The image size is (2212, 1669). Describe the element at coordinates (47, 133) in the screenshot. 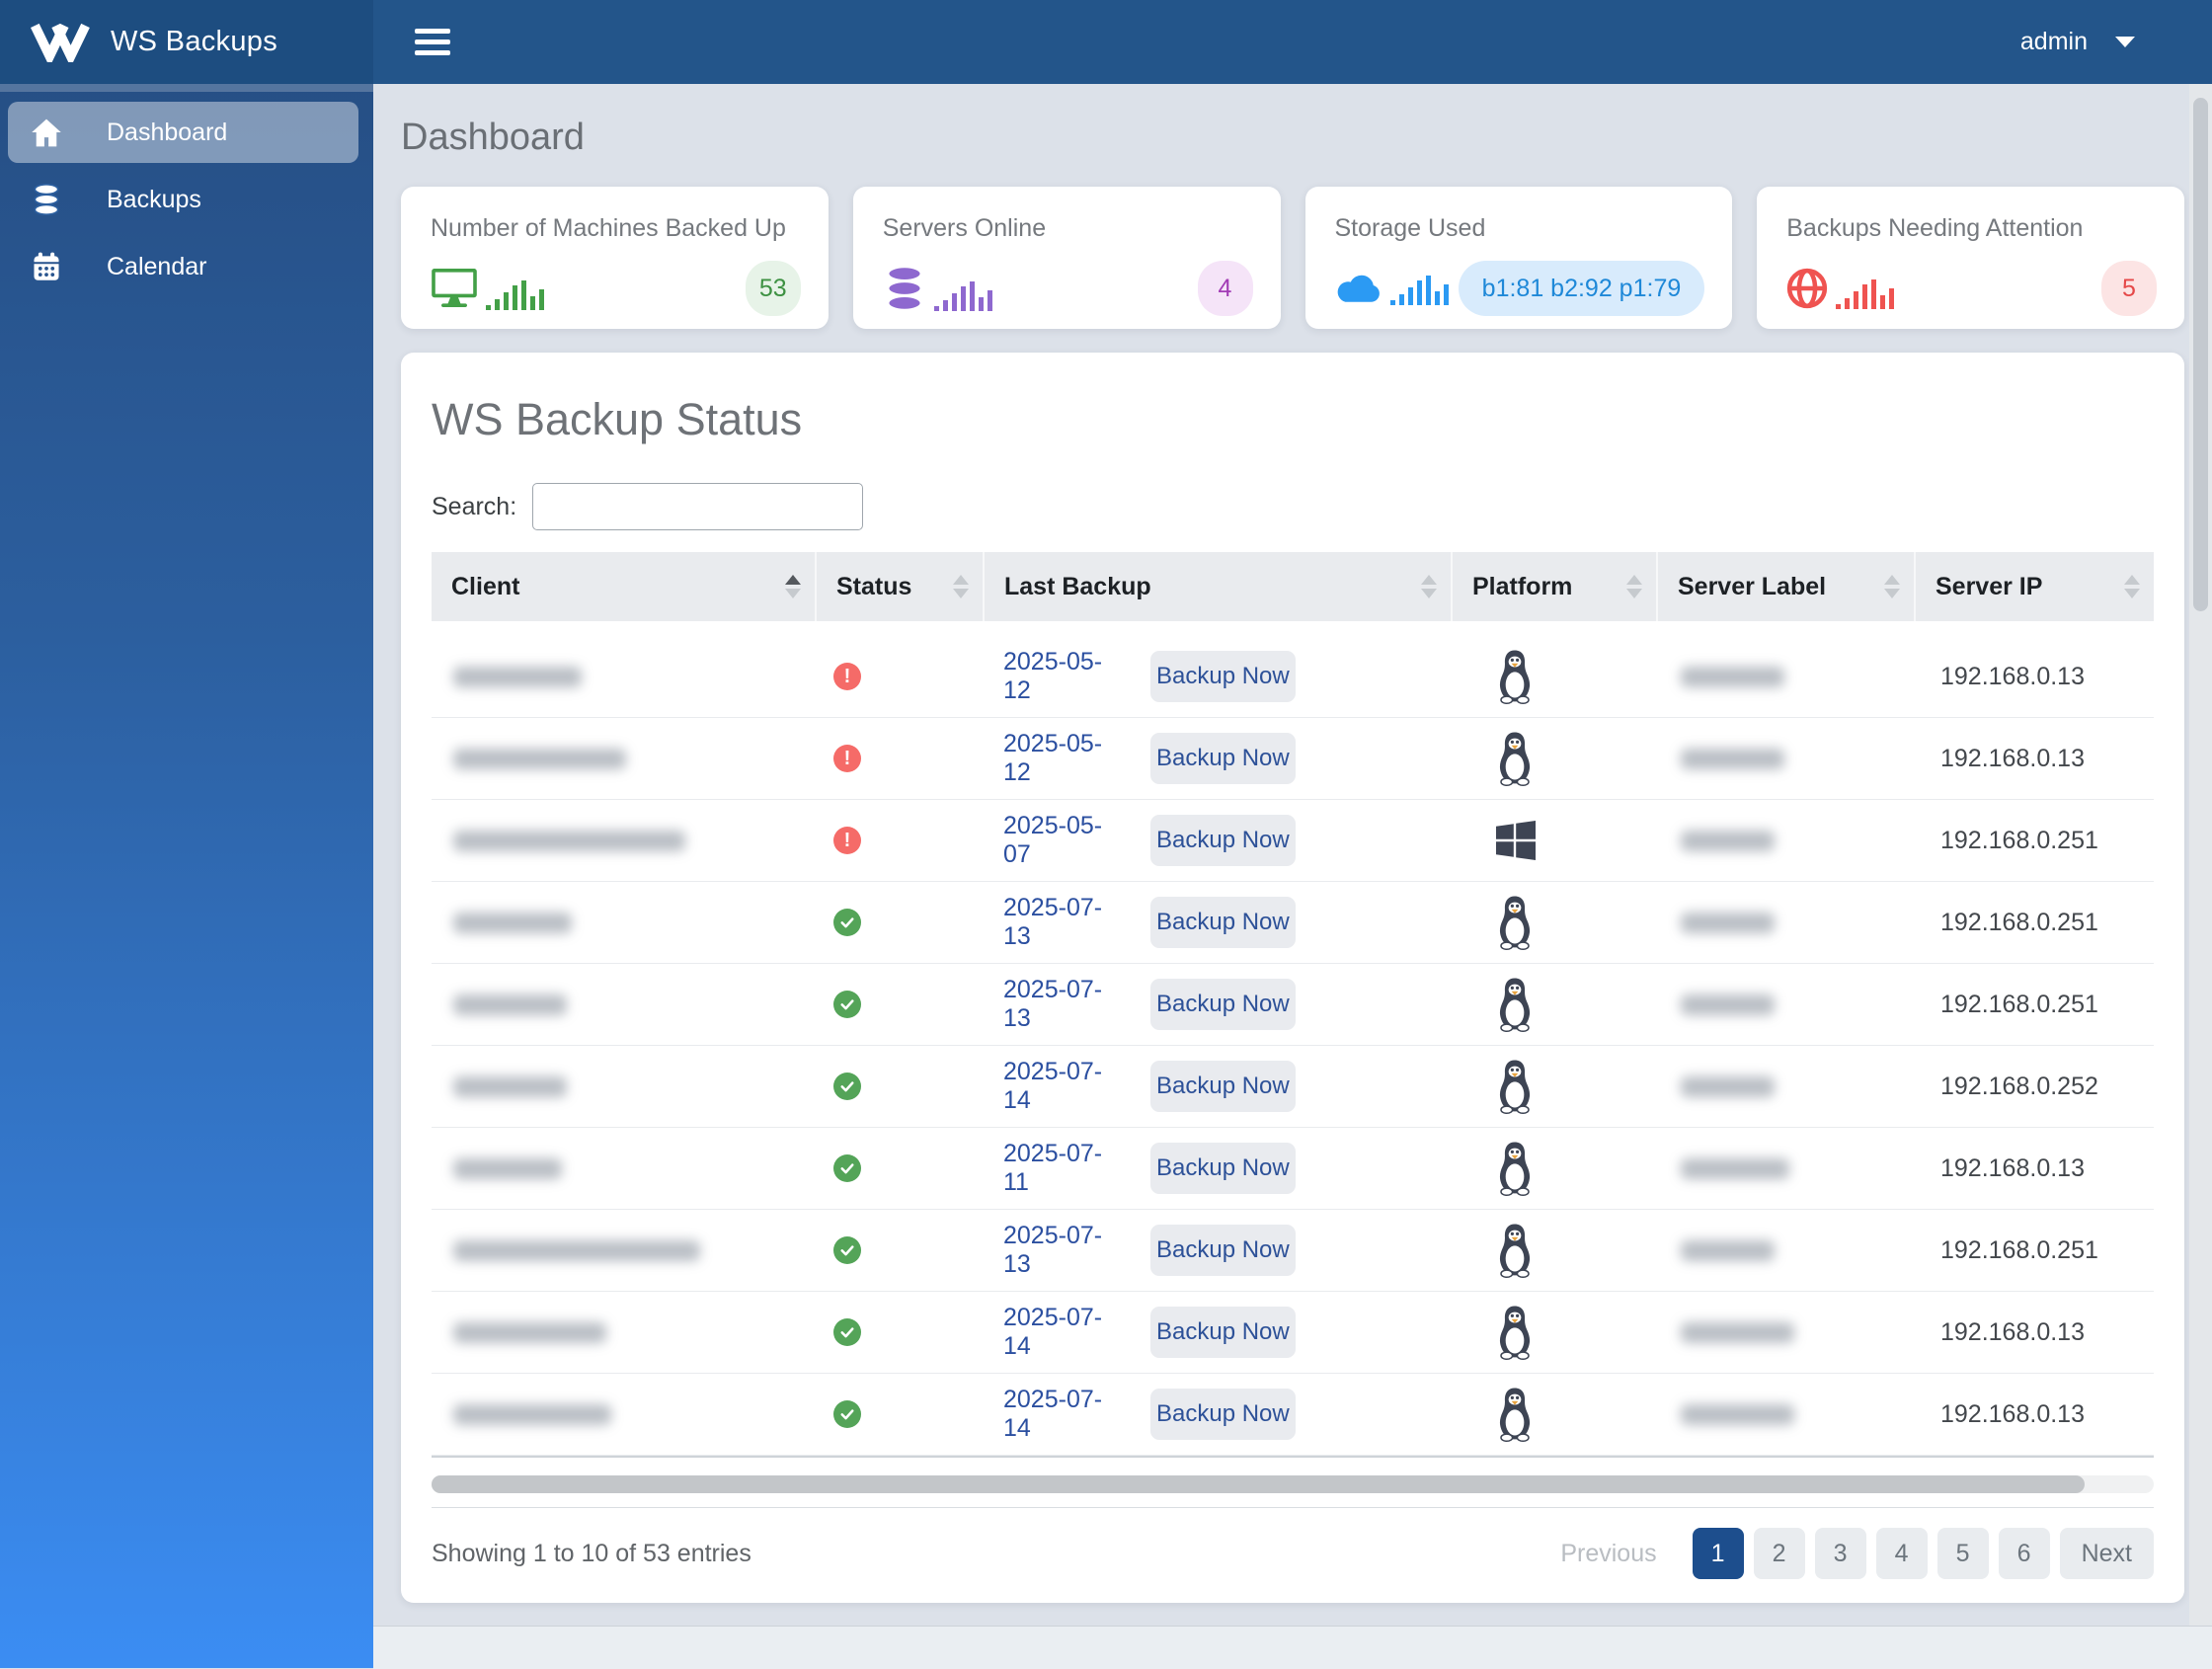

I see `home-icon` at that location.